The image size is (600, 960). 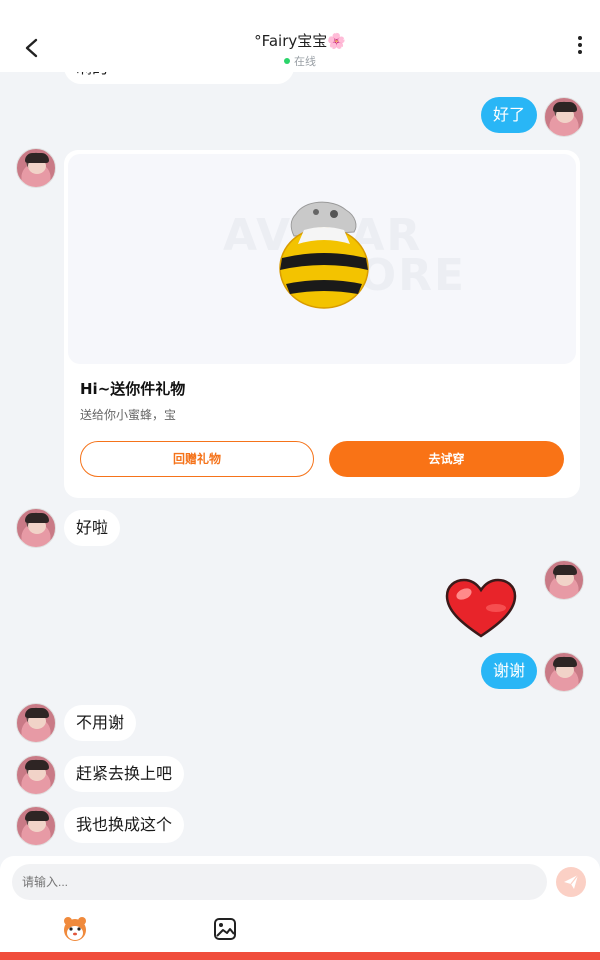 I want to click on send-button, so click(x=571, y=882).